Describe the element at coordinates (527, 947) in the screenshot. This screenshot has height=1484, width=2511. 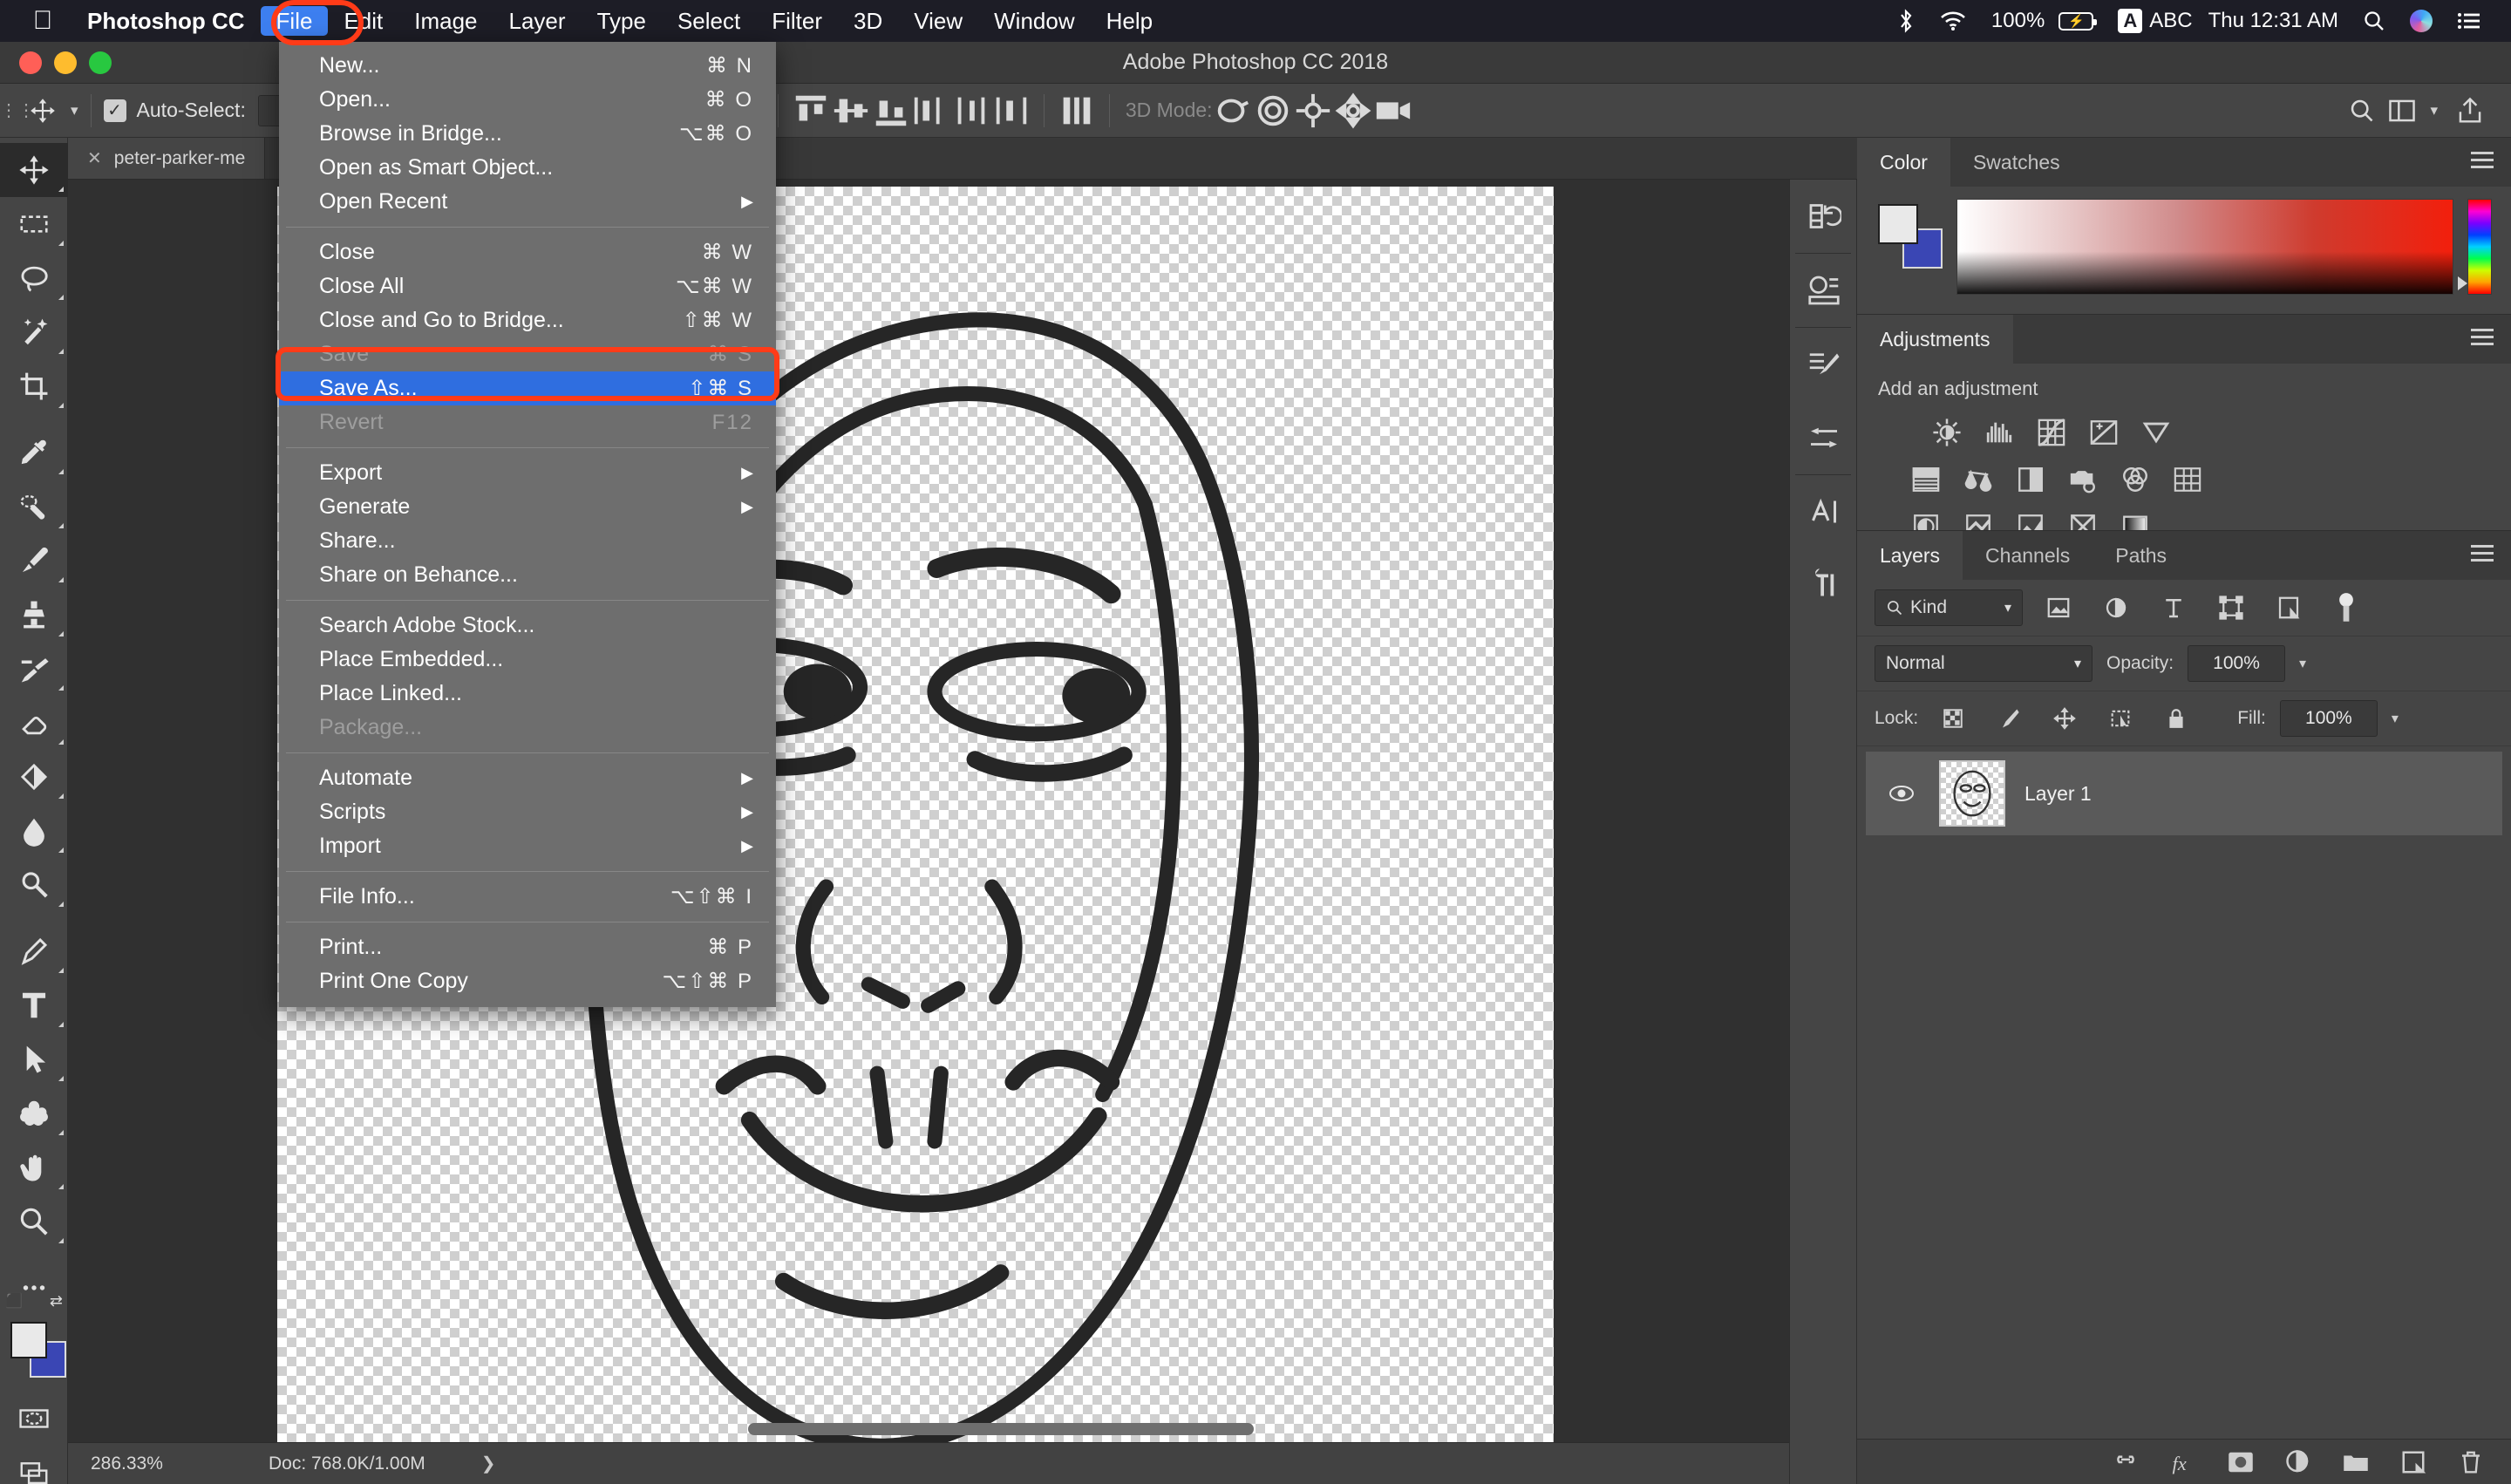
I see `menu-item-print: Print... ⌘ P` at that location.